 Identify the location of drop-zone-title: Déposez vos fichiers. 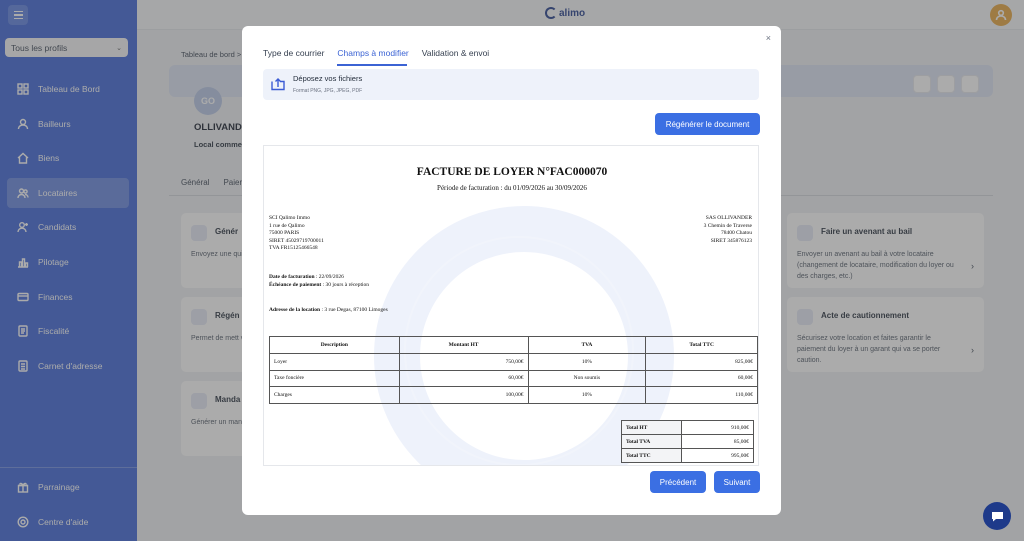
(328, 78).